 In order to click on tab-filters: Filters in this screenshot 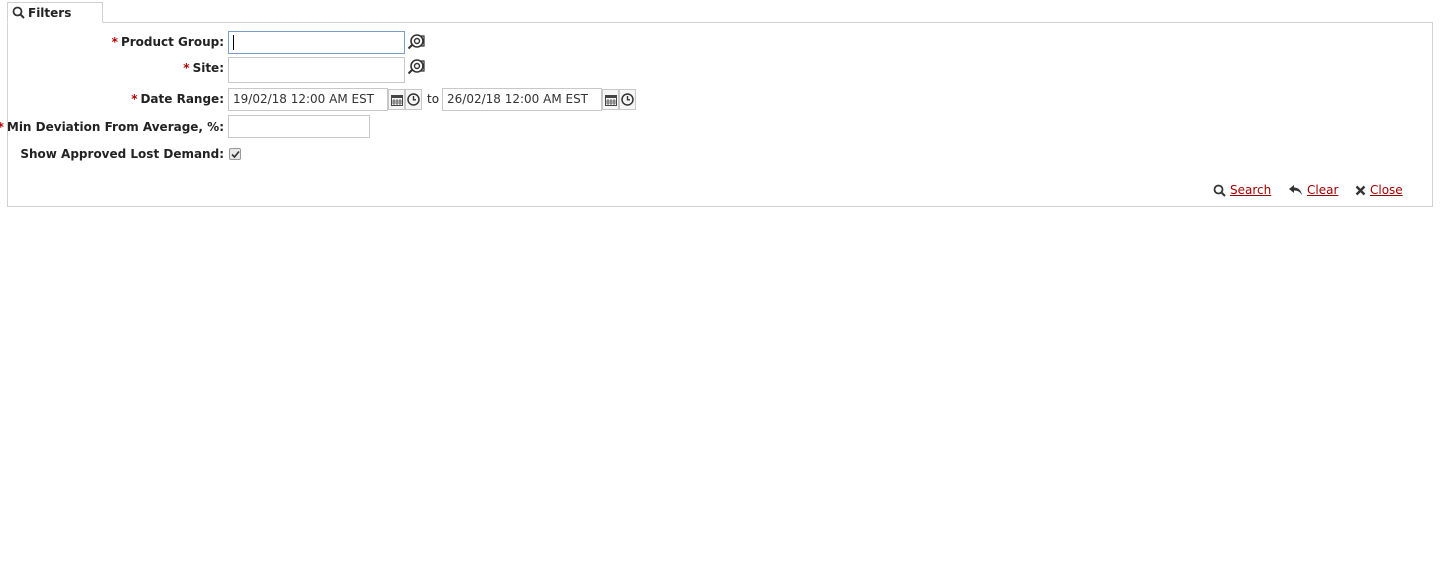, I will do `click(55, 12)`.